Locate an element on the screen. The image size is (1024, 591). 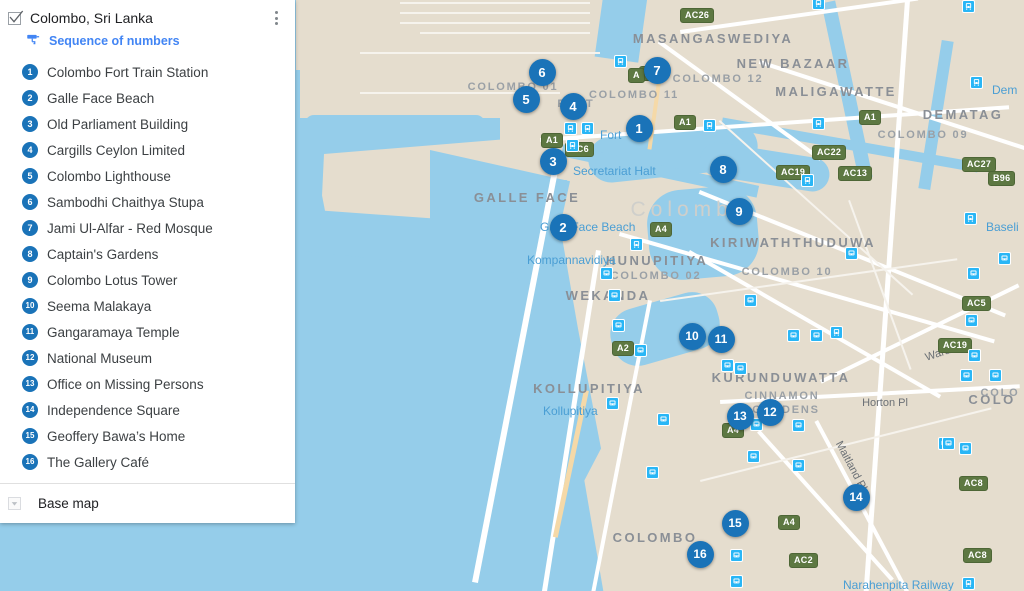
place-list-item: 6 Sambodhi Chaithya Stupa is located at coordinates (147, 202).